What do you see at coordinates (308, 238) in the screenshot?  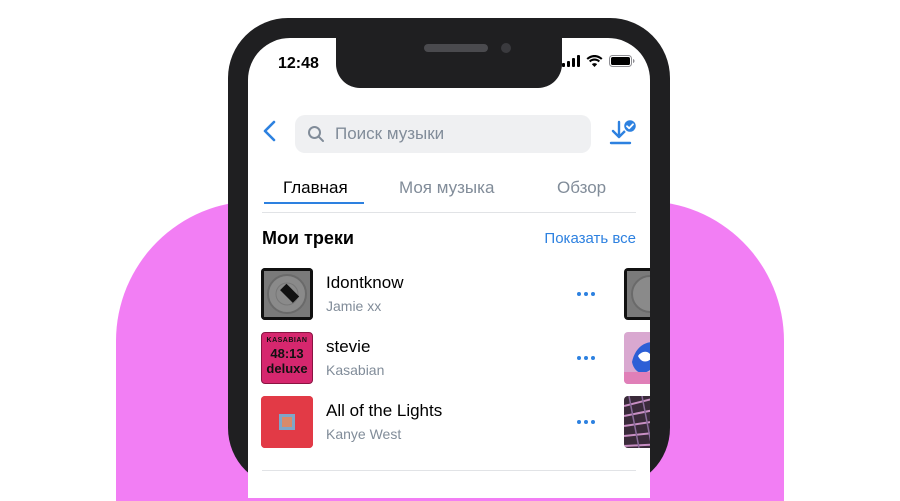 I see `section-title: Мои треки` at bounding box center [308, 238].